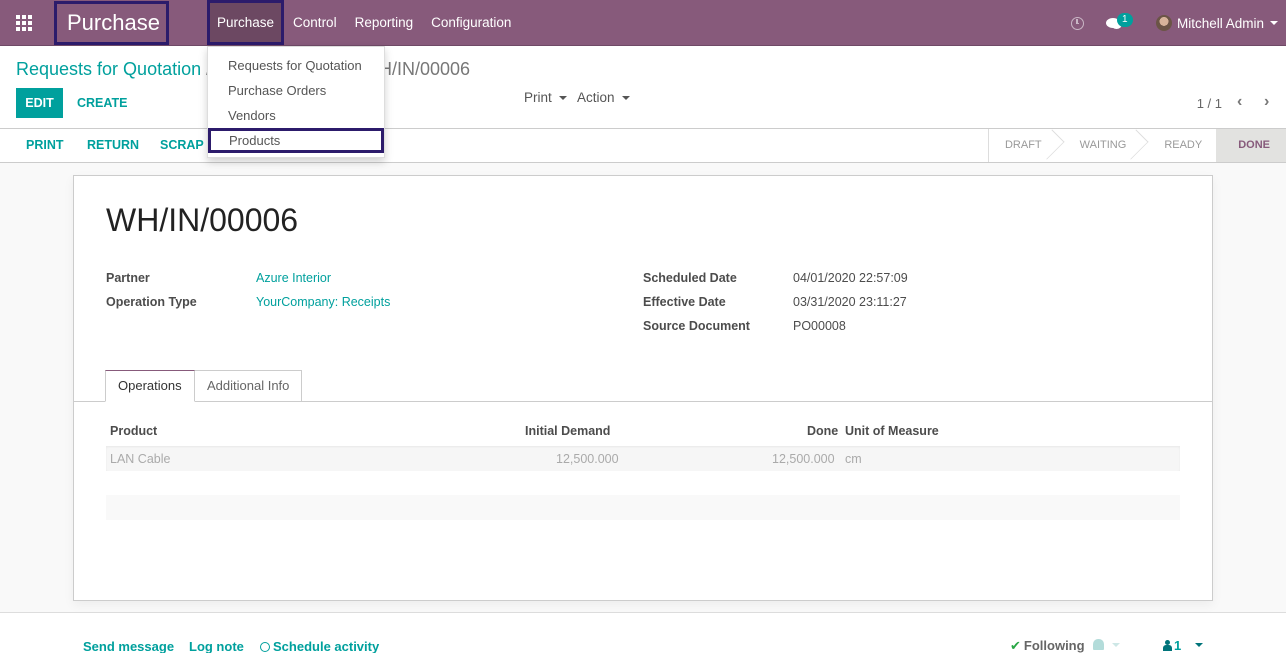  Describe the element at coordinates (39, 103) in the screenshot. I see `edit-button: EDIT` at that location.